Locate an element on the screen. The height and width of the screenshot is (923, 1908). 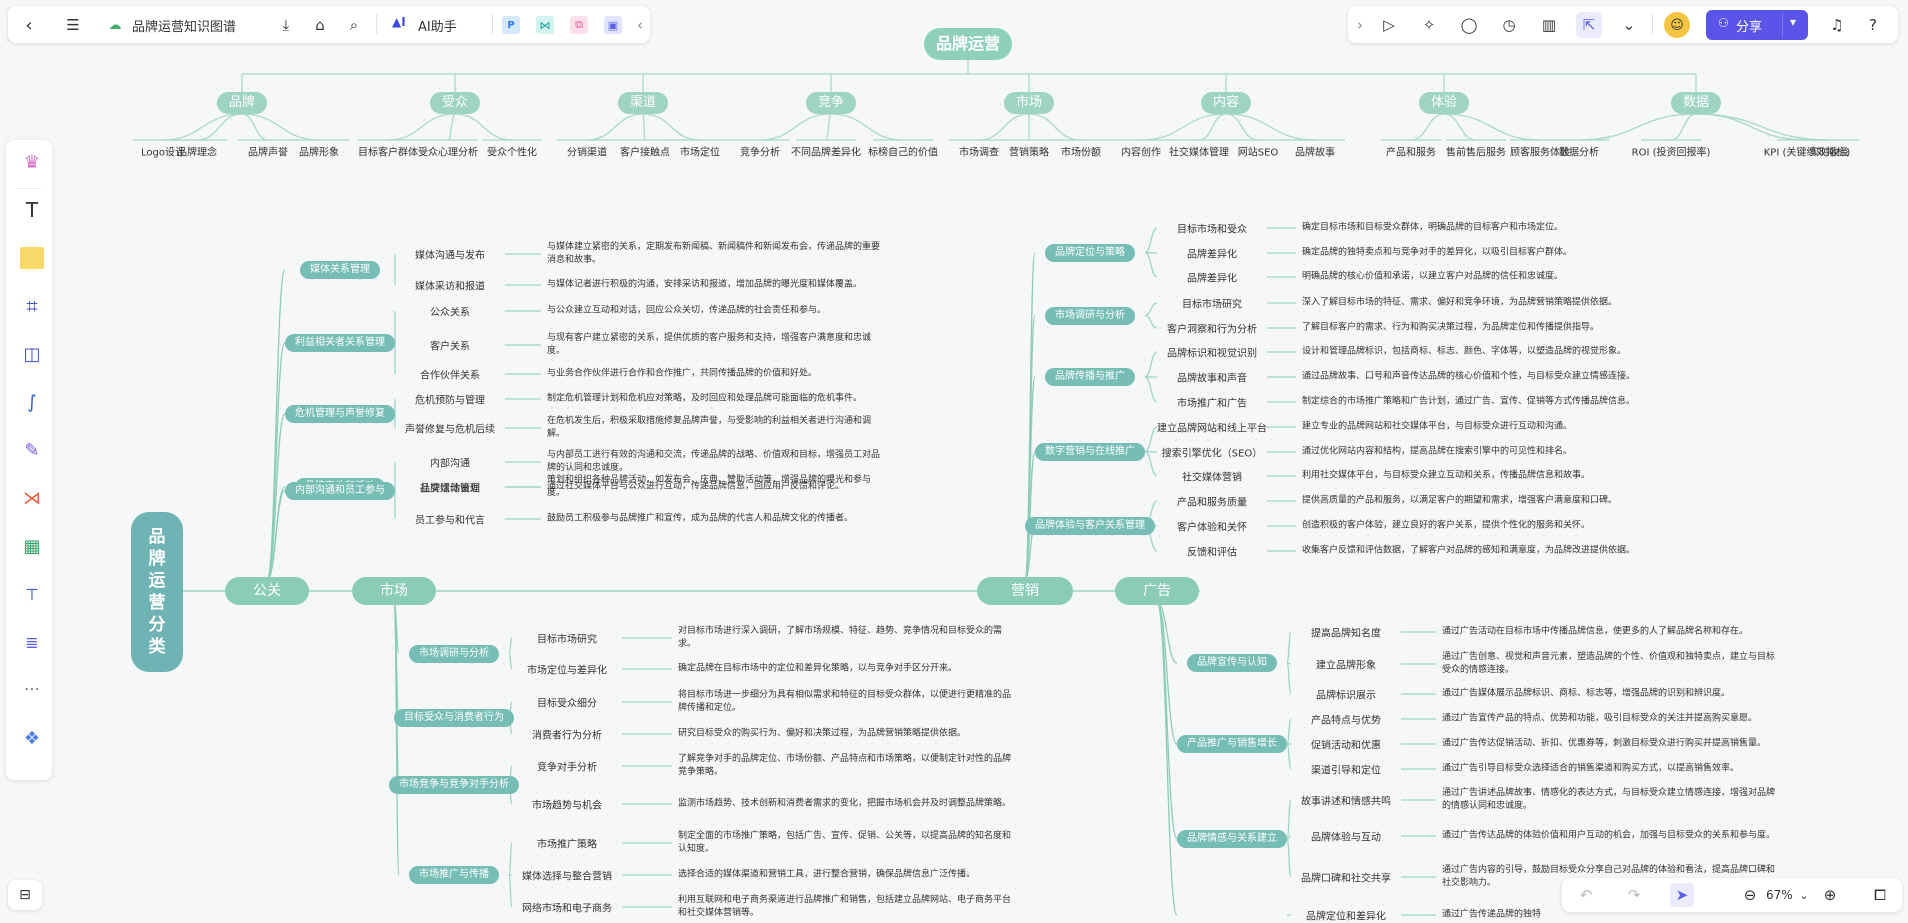
category-node: 品牌定位与策略 is located at coordinates (1090, 252).